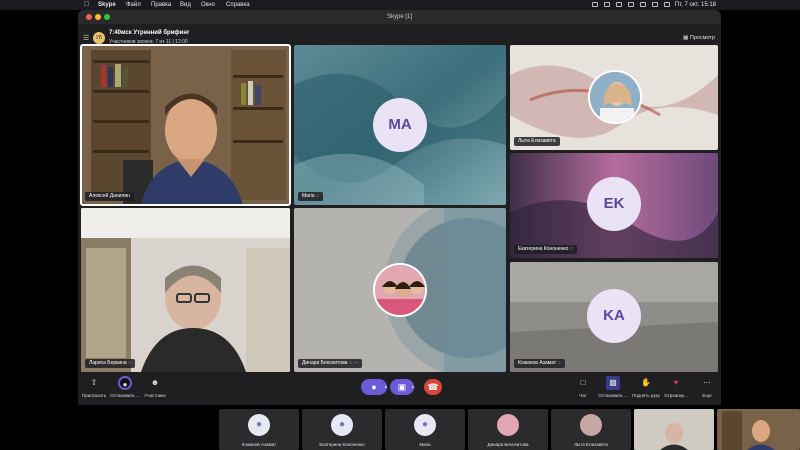 The height and width of the screenshot is (450, 800). I want to click on more-label: Еще, so click(707, 395).